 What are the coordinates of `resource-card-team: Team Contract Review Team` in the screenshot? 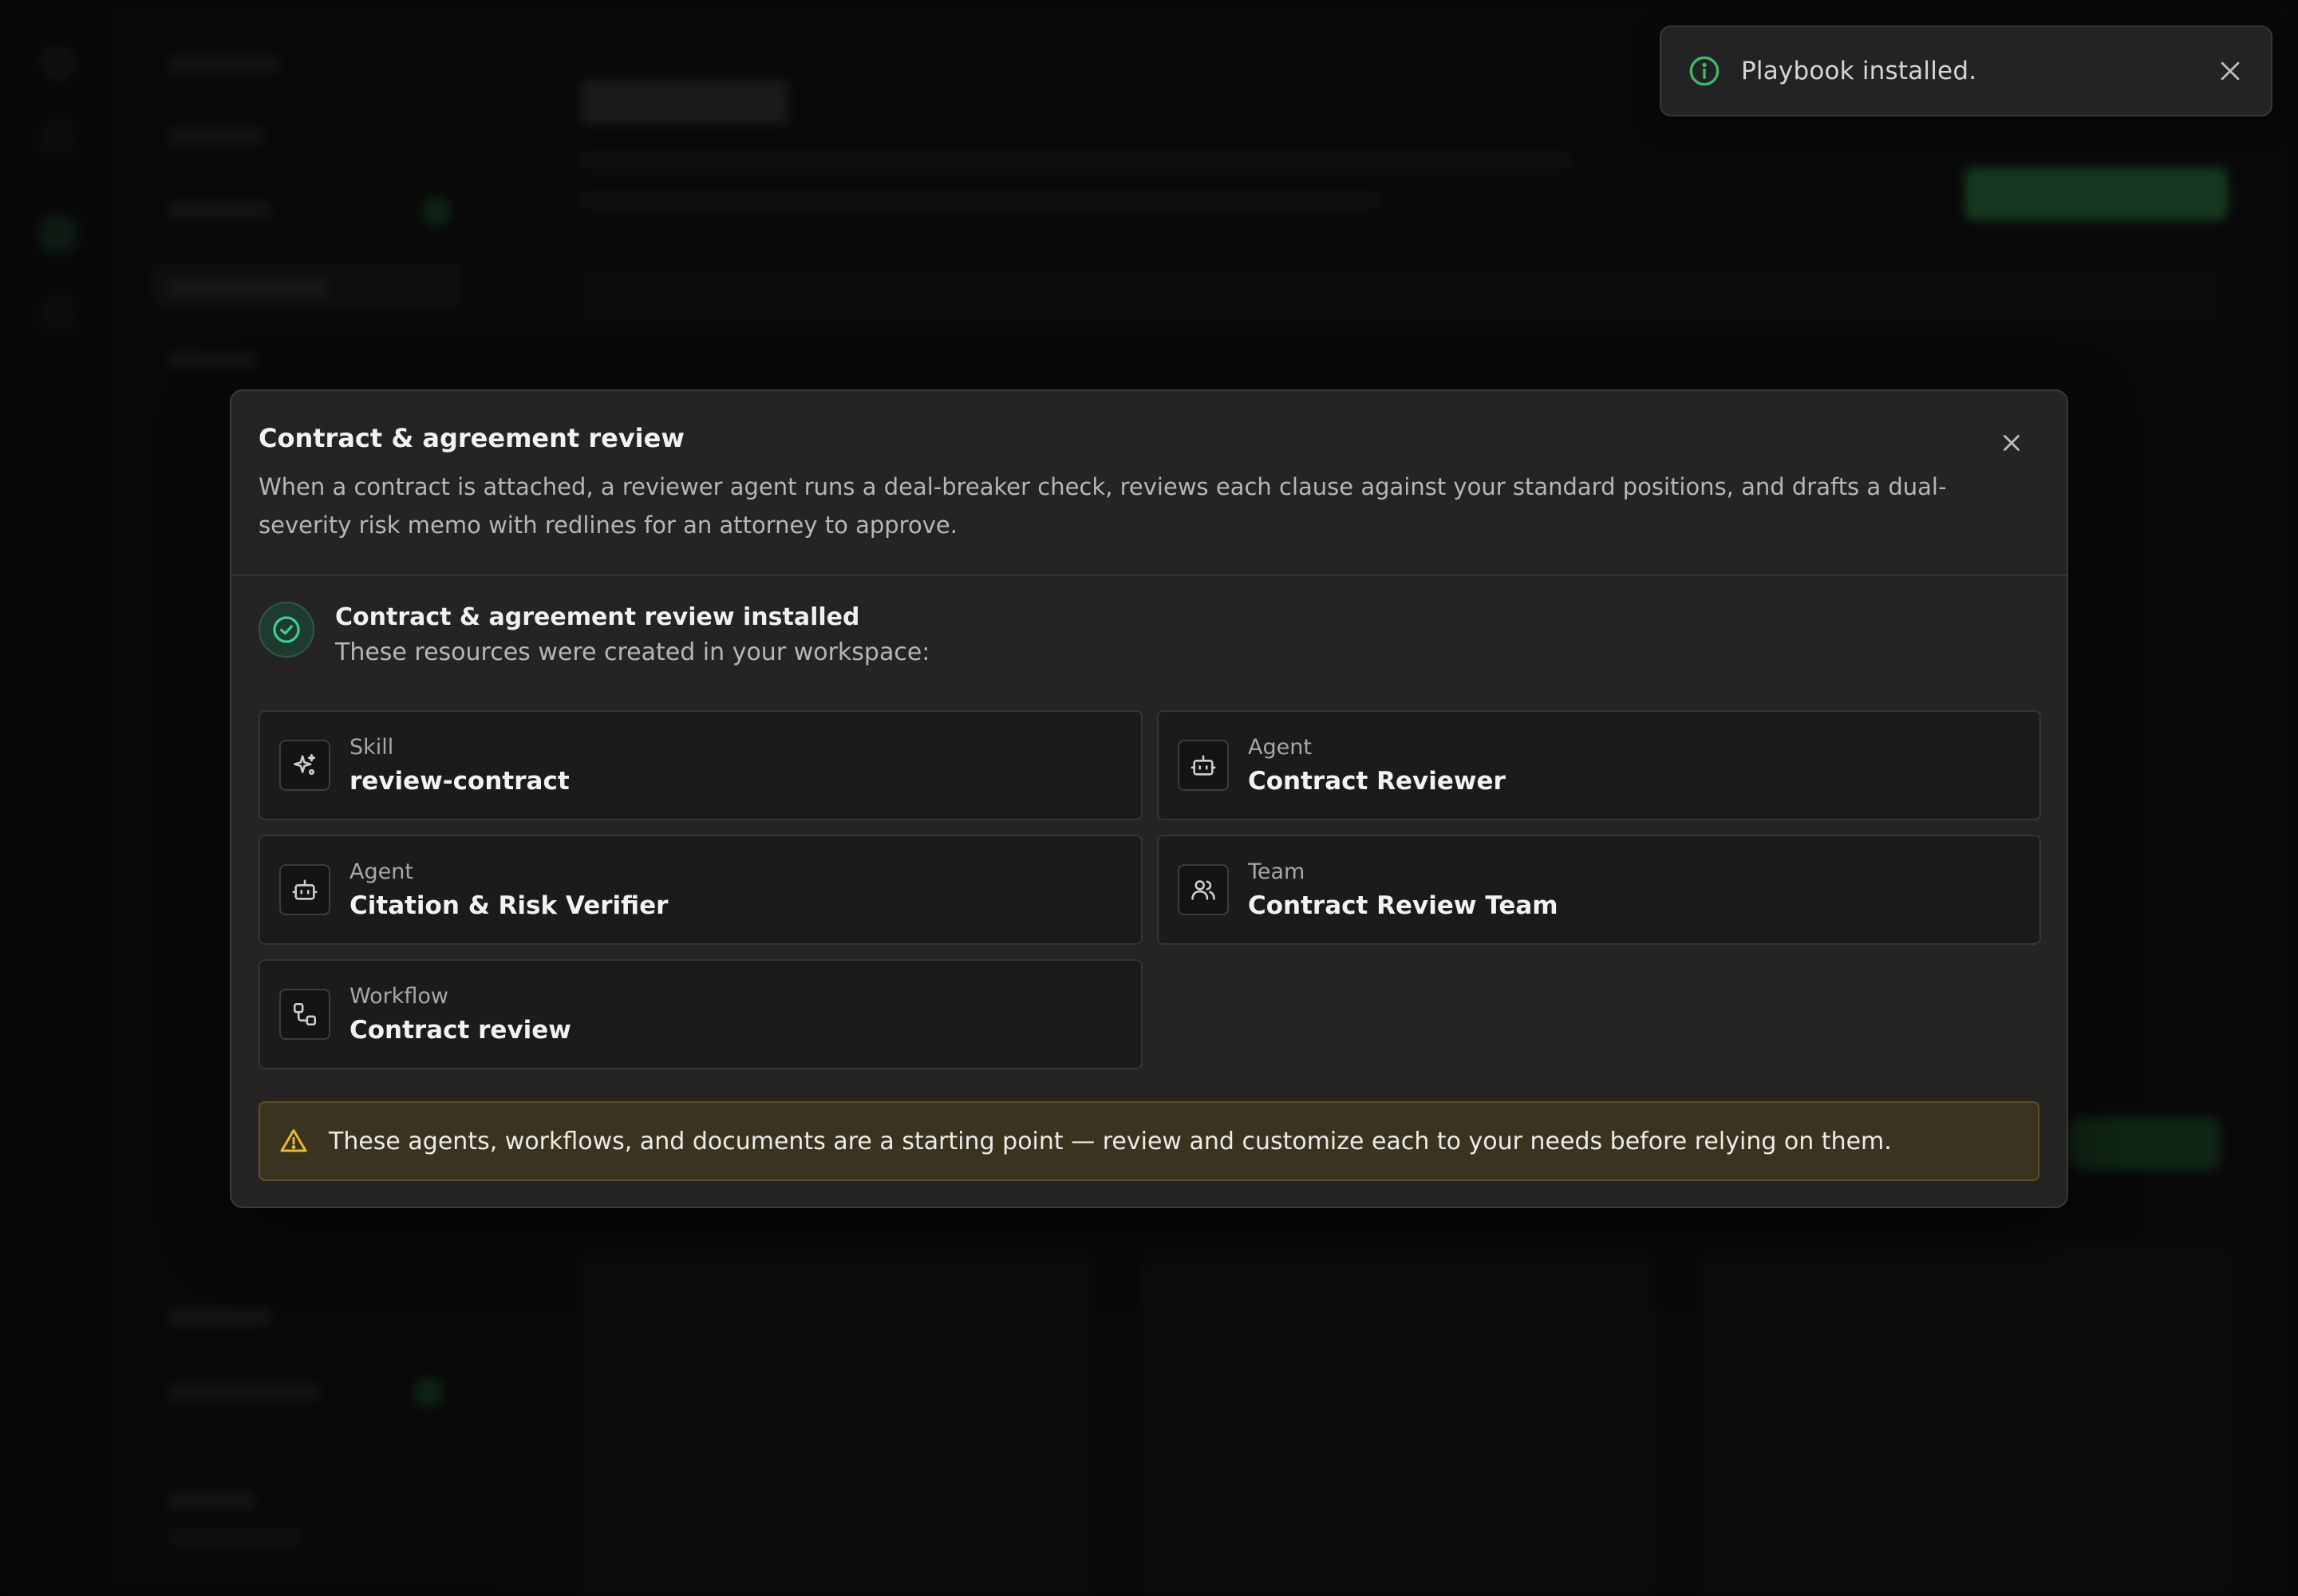 It's located at (1599, 890).